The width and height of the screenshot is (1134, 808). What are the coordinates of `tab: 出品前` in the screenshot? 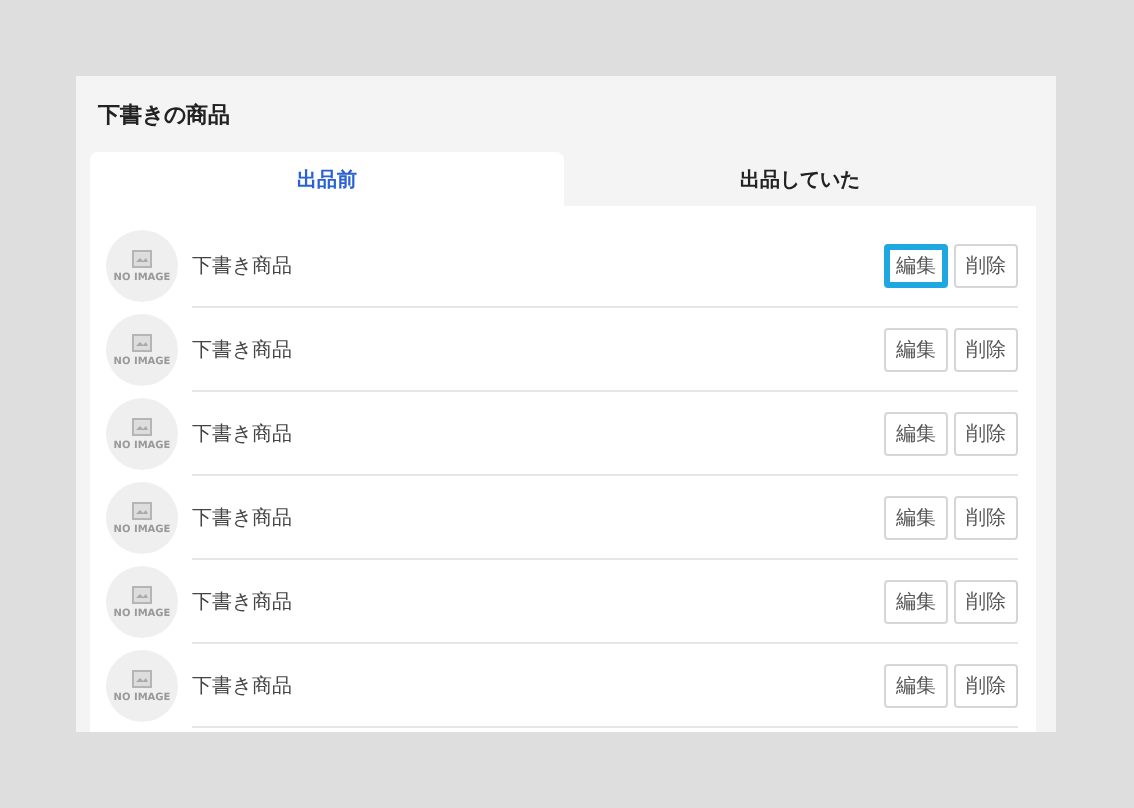 It's located at (326, 179).